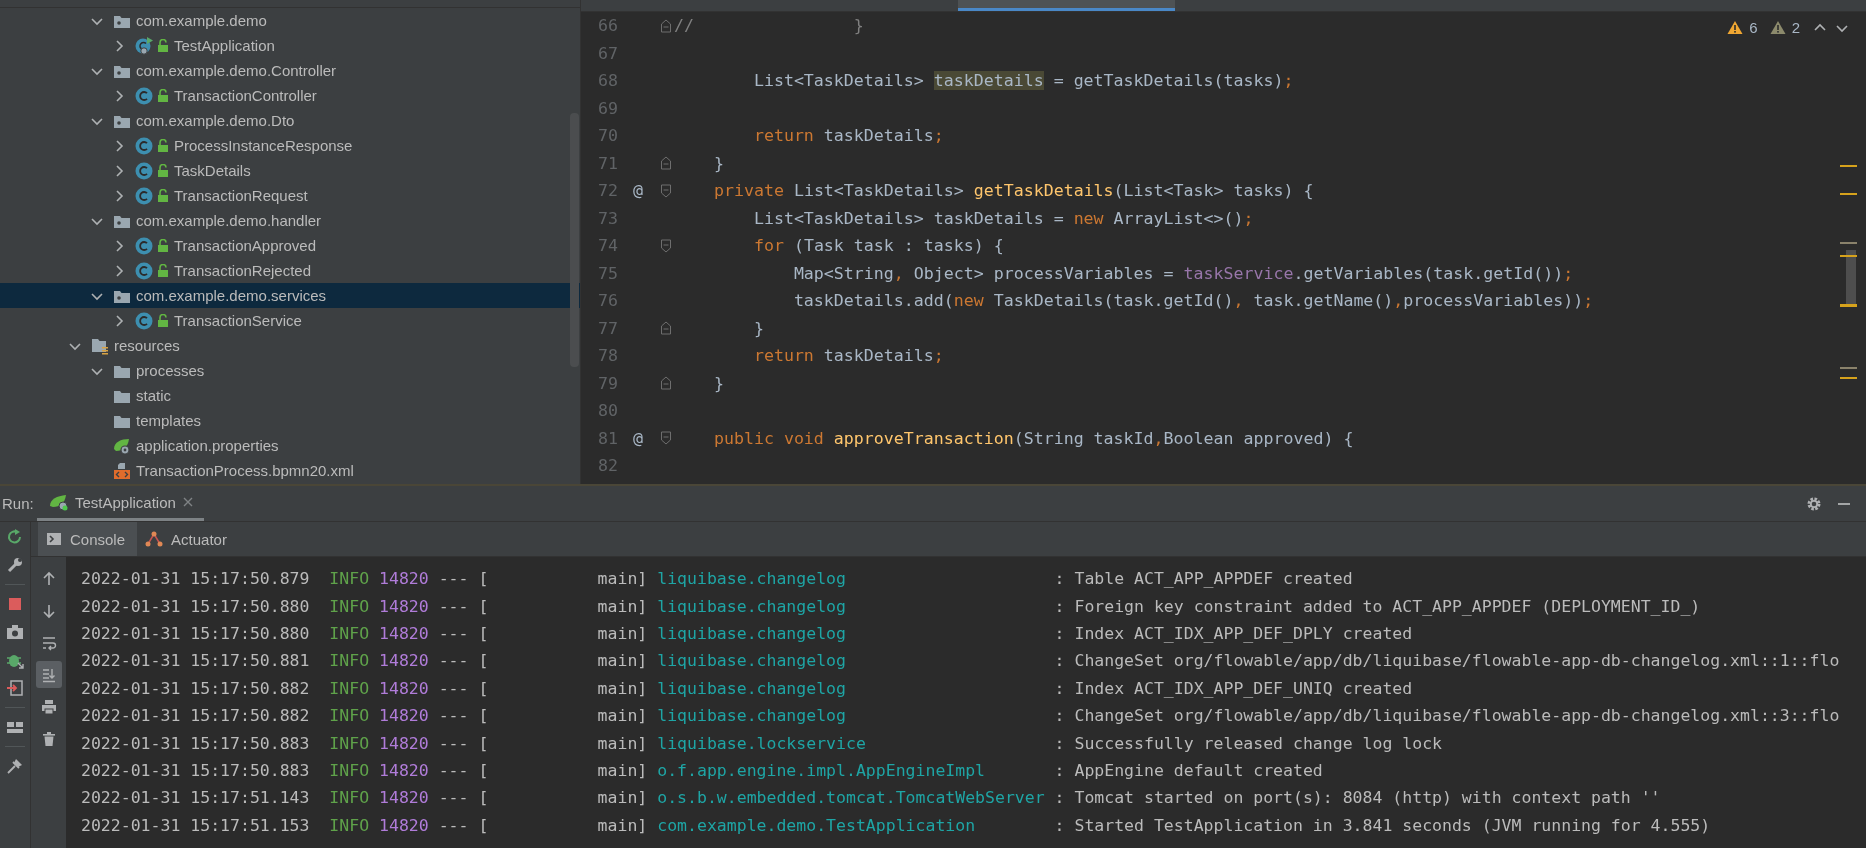 The image size is (1866, 848). Describe the element at coordinates (290, 70) in the screenshot. I see `tree-row: com.example.demo.Controller` at that location.